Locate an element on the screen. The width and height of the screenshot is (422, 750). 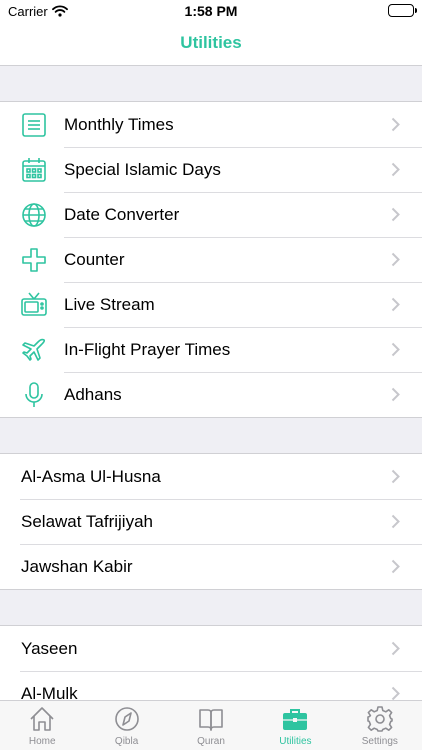
live-stream-row: Live Stream is located at coordinates (211, 304).